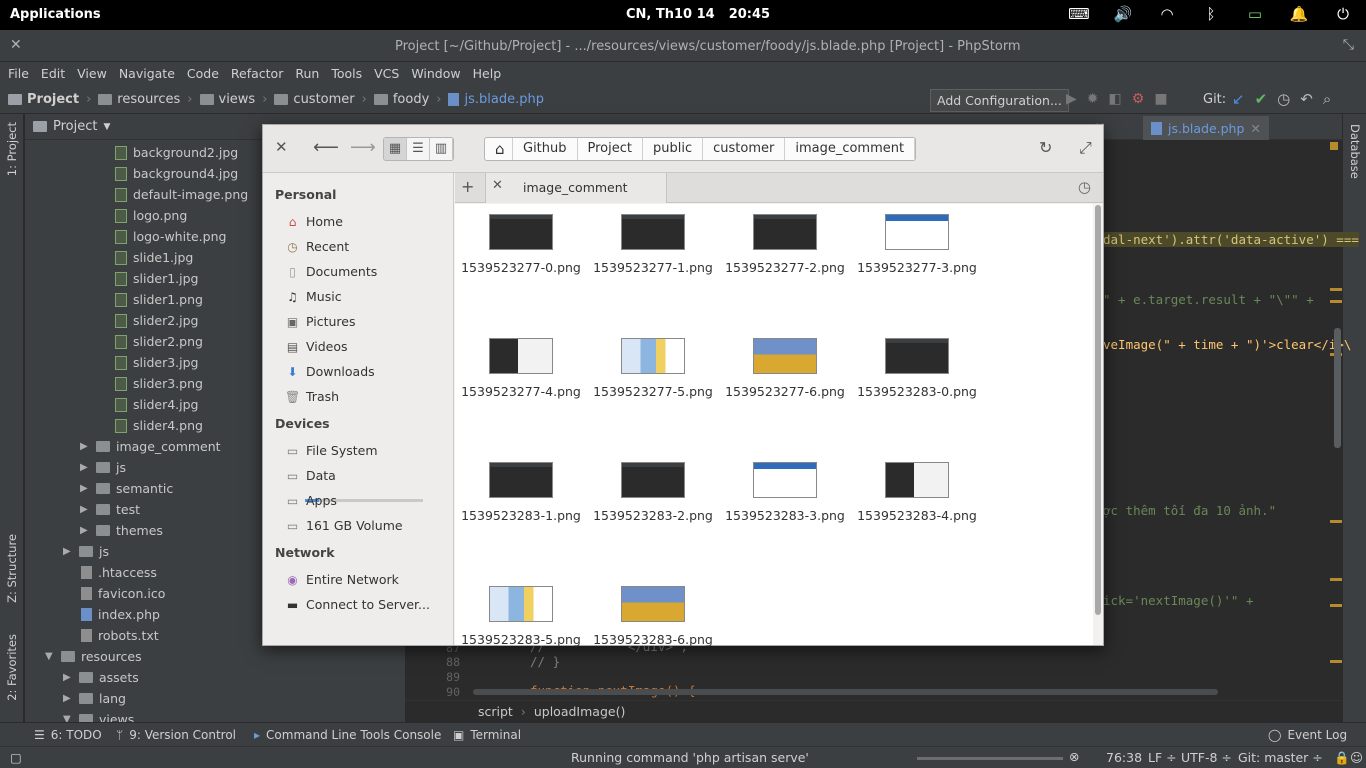  What do you see at coordinates (1327, 99) in the screenshot?
I see `search-icon: ⌕` at bounding box center [1327, 99].